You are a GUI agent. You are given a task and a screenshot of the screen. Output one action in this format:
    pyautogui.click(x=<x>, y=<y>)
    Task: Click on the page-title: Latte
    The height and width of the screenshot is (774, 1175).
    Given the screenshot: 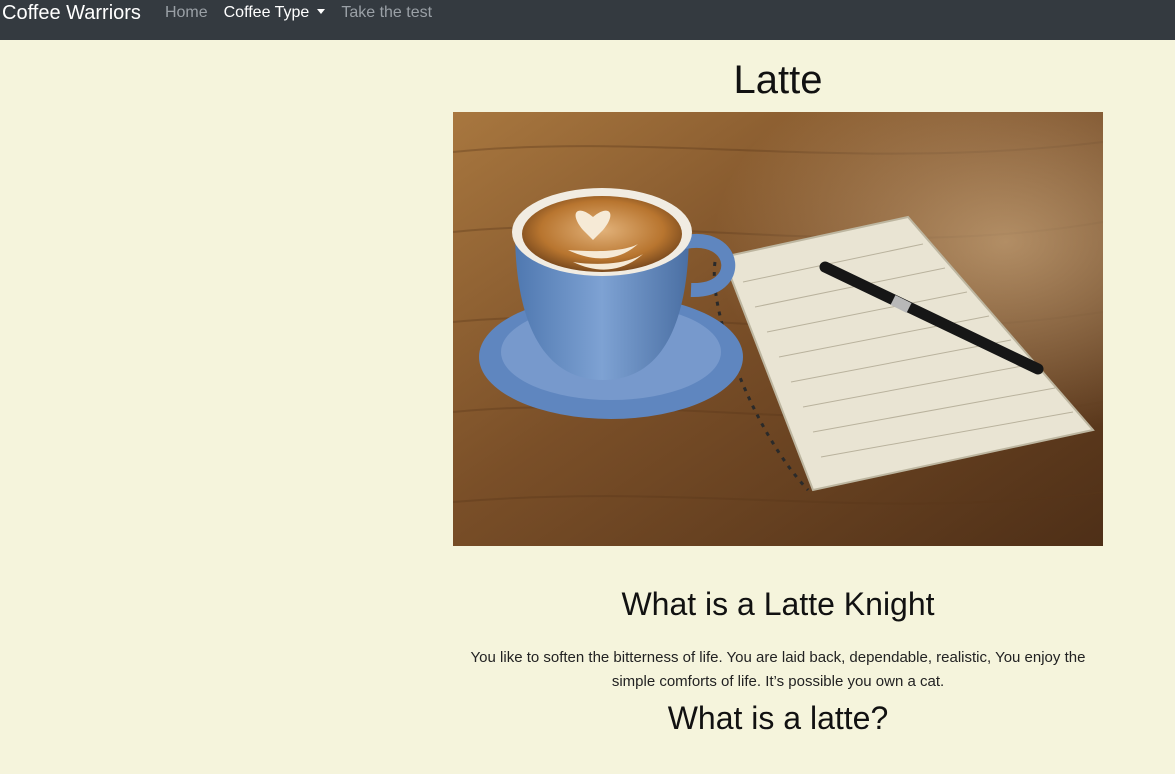 What is the action you would take?
    pyautogui.click(x=778, y=80)
    